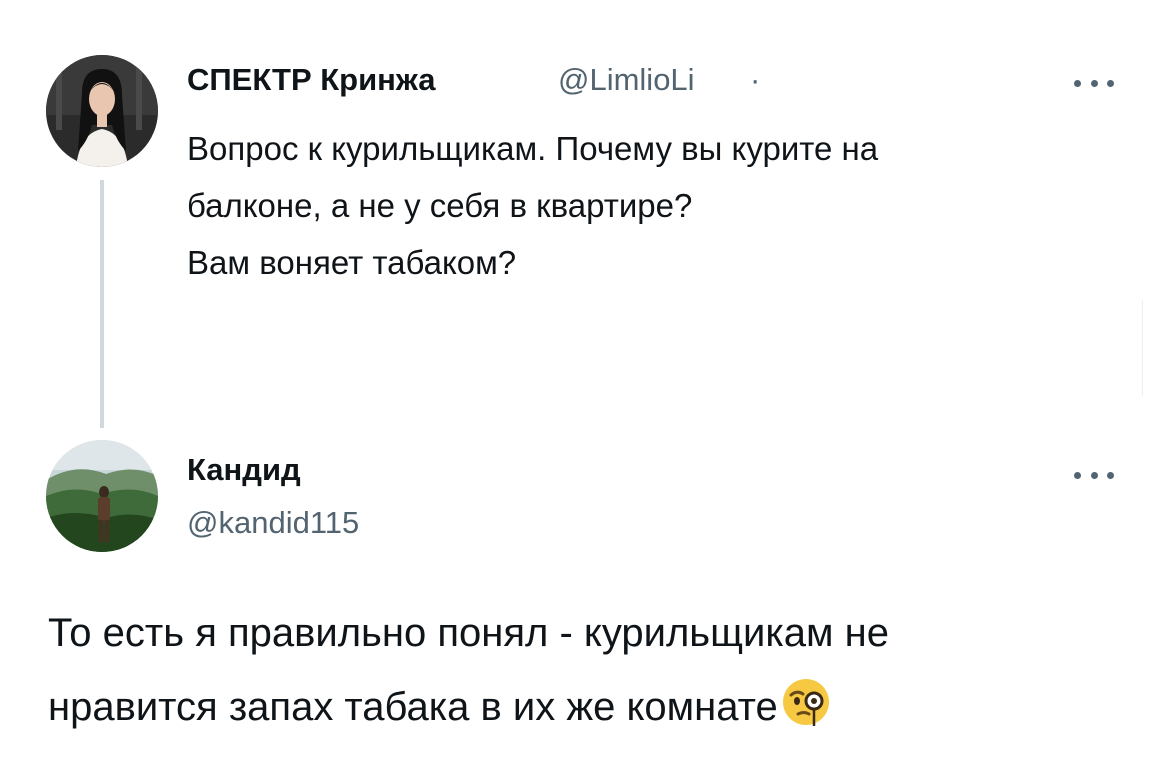 The height and width of the screenshot is (774, 1166). Describe the element at coordinates (1142, 348) in the screenshot. I see `divider` at that location.